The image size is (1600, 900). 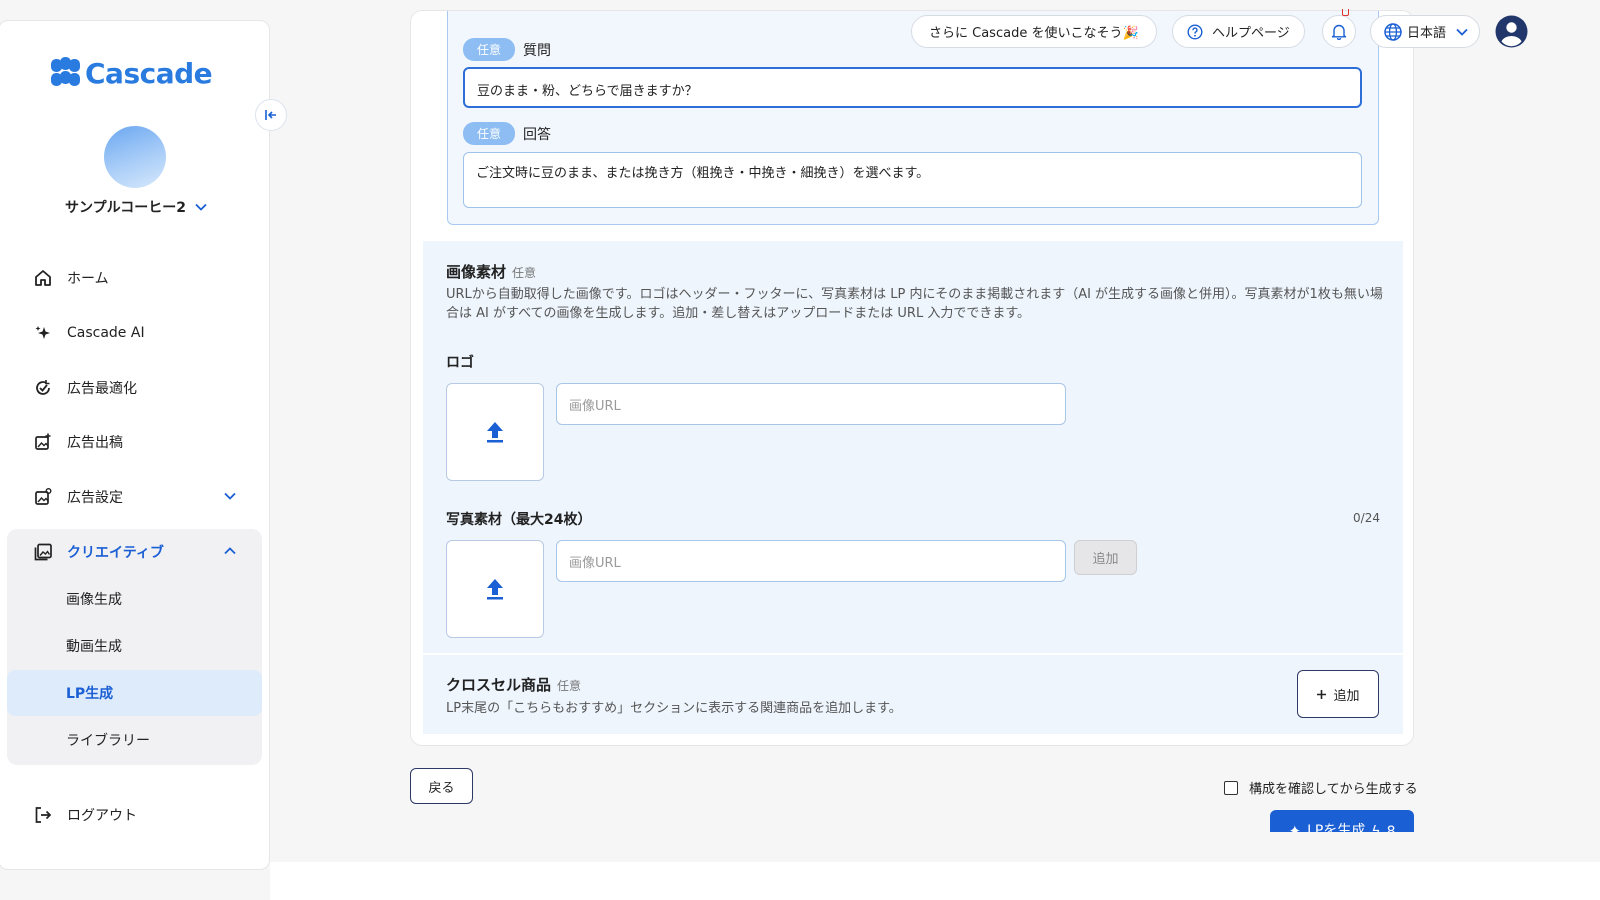 What do you see at coordinates (134, 599) in the screenshot?
I see `sidebar-item-image-gen: 画像生成` at bounding box center [134, 599].